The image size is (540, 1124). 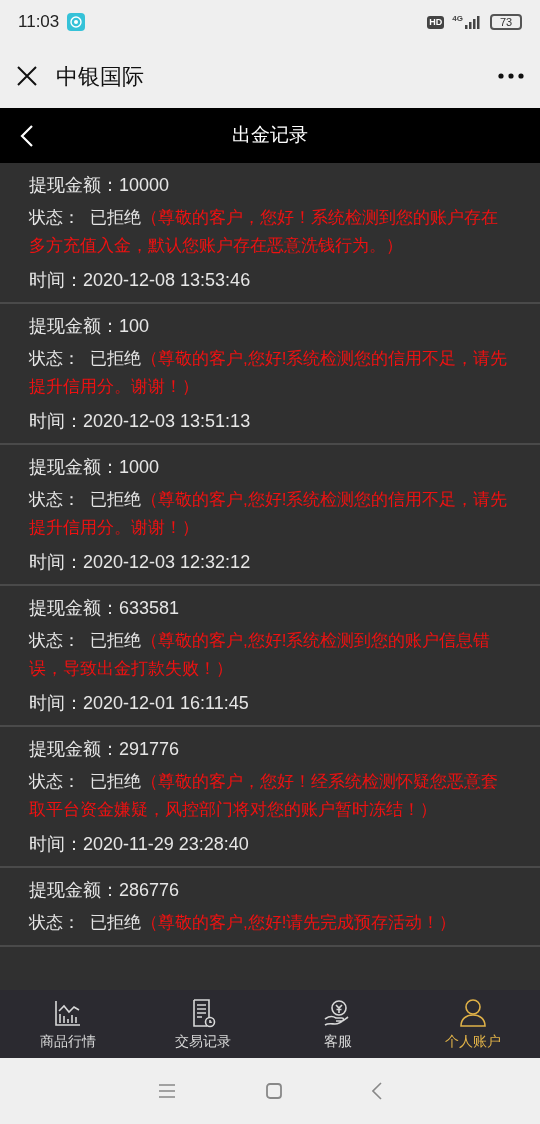 What do you see at coordinates (67, 1024) in the screenshot?
I see `tab-item: 商品行情` at bounding box center [67, 1024].